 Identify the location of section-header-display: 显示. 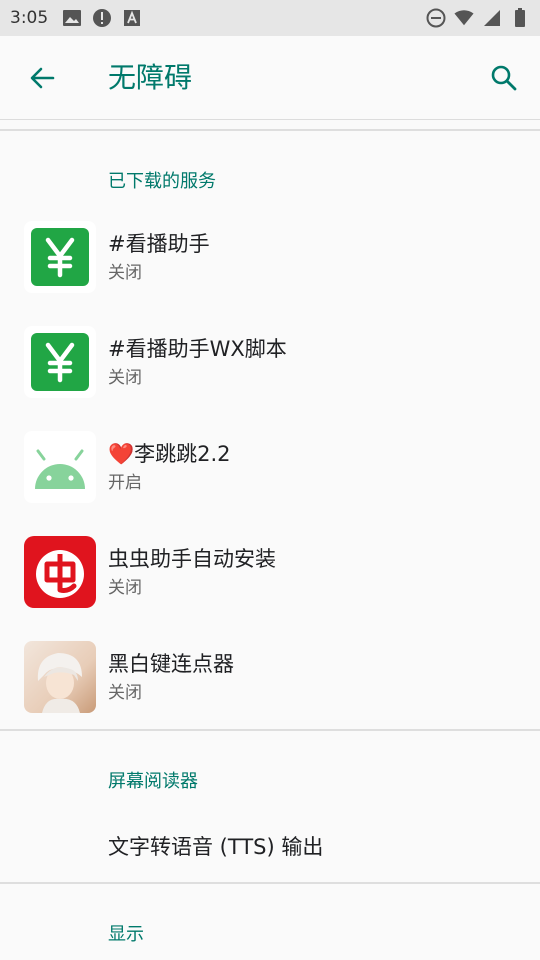
(126, 934).